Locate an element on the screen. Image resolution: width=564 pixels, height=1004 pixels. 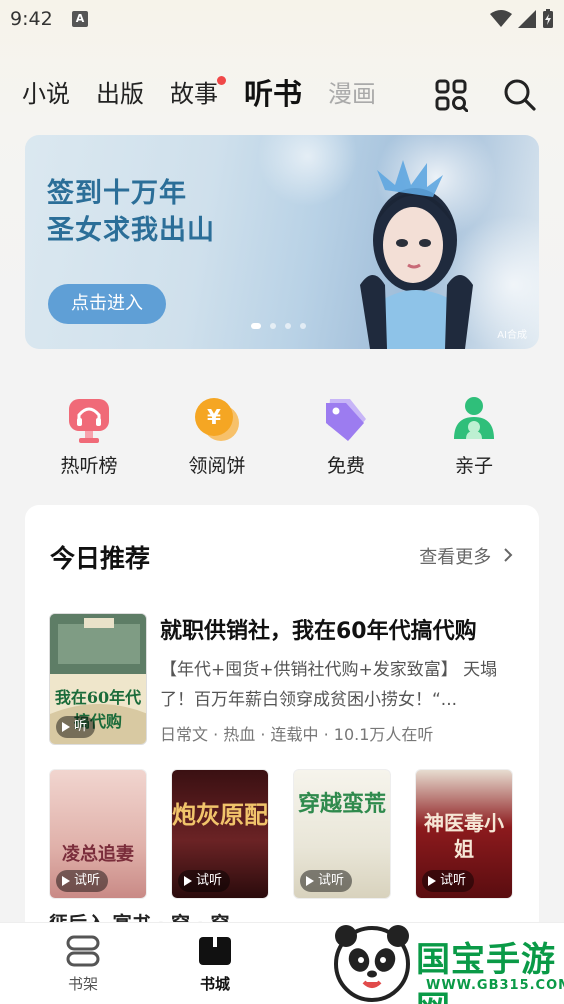
wifi-icon is located at coordinates (501, 18).